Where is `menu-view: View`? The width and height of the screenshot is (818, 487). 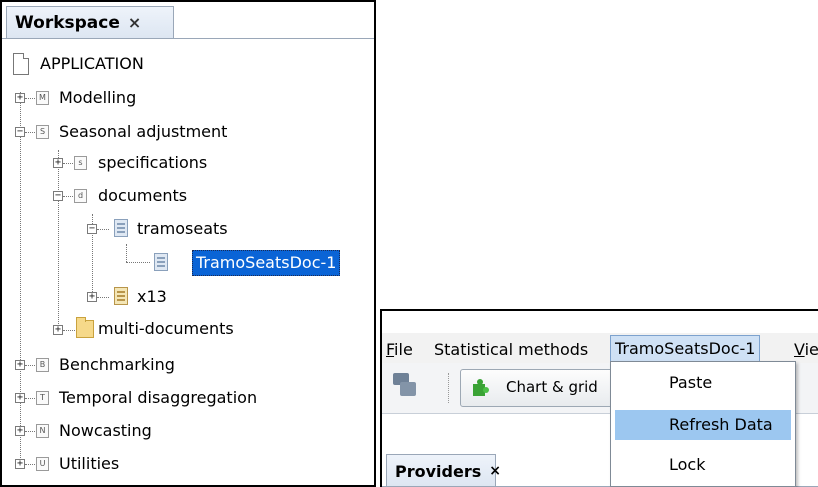
menu-view: View is located at coordinates (806, 350).